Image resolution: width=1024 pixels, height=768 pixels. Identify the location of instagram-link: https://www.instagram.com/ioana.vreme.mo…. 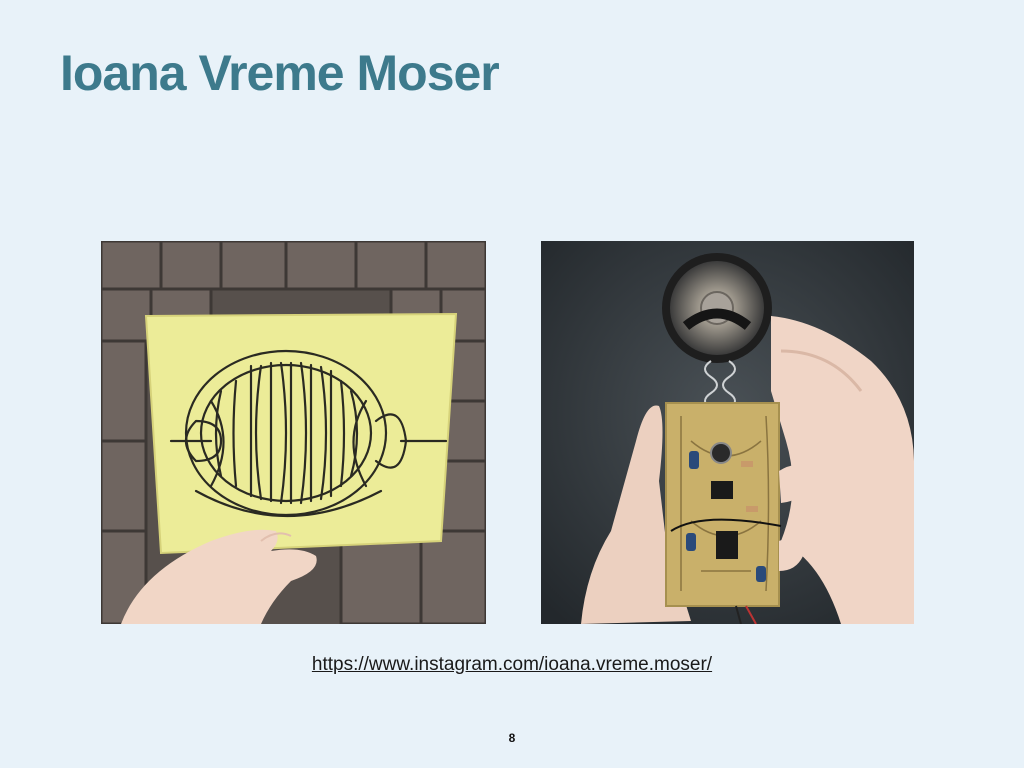
(512, 665).